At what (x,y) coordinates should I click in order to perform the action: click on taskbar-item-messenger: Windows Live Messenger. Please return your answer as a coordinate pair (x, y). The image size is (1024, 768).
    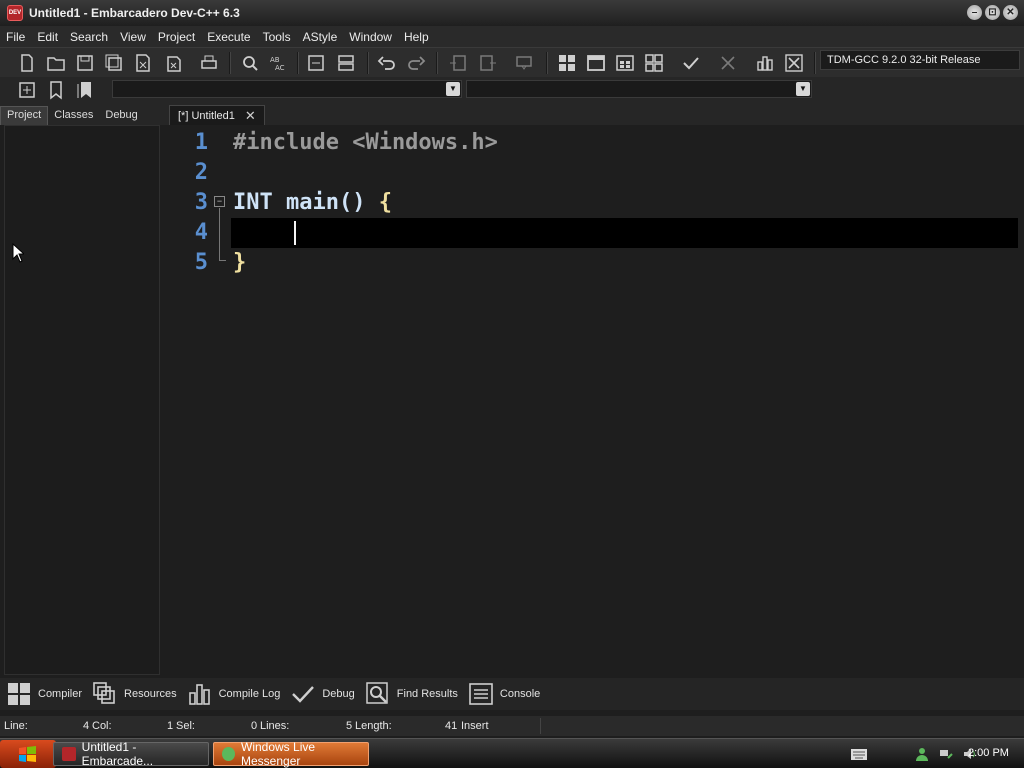
    Looking at the image, I should click on (291, 754).